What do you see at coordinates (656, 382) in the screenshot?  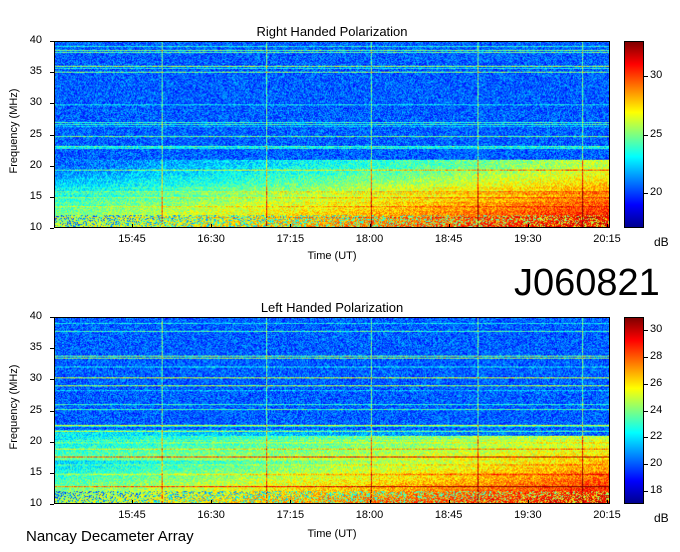 I see `colorbar-tick-label: 26` at bounding box center [656, 382].